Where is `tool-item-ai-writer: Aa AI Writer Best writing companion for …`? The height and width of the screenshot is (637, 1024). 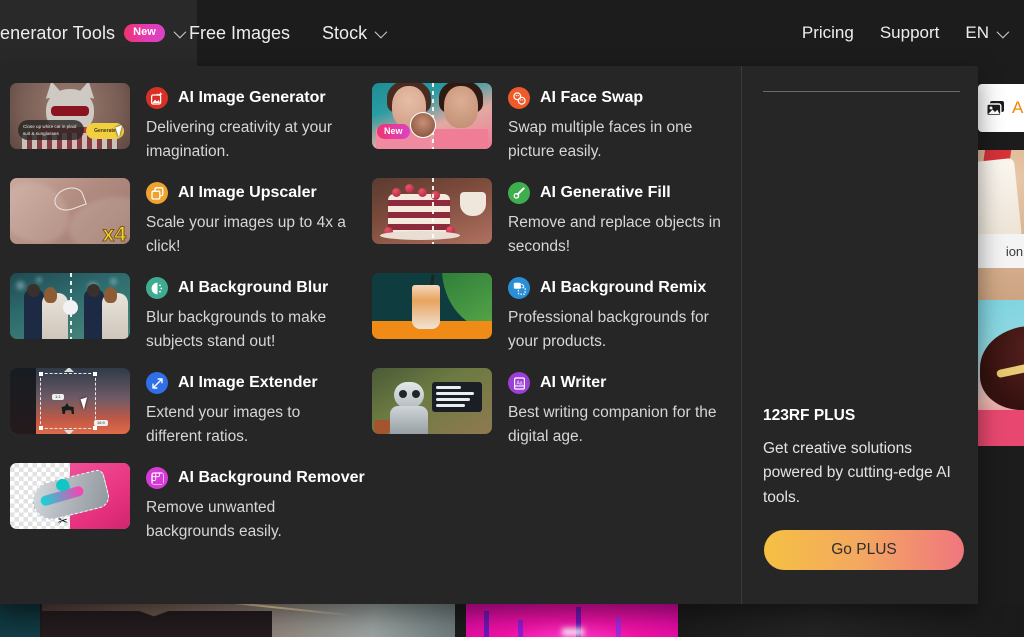 tool-item-ai-writer: Aa AI Writer Best writing companion for … is located at coordinates (551, 408).